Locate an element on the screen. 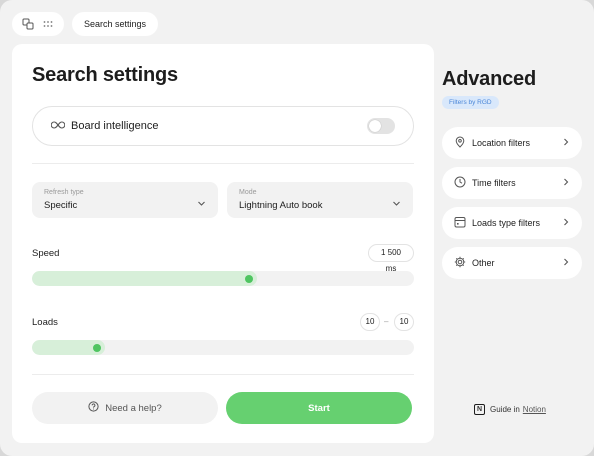 The image size is (594, 456). refresh-type-value: Specific is located at coordinates (61, 205).